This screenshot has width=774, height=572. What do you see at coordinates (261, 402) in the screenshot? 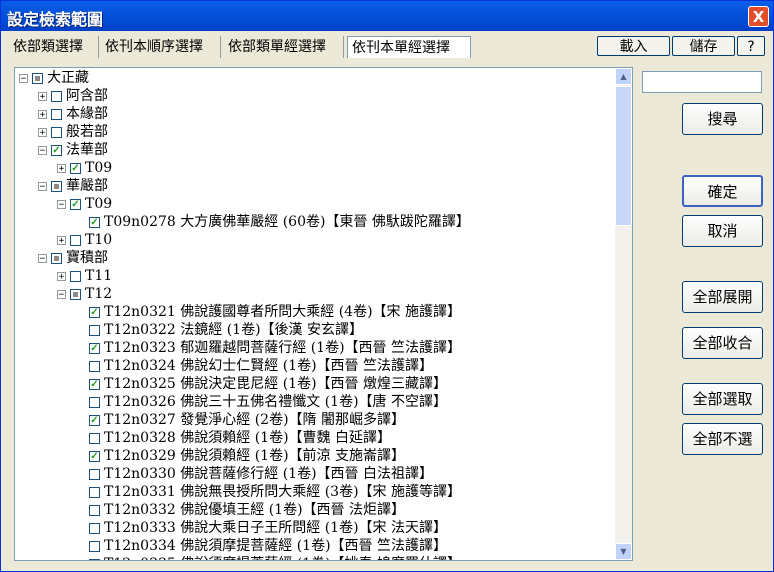
I see `tree-node: T12n0326 佛說三十五佛名禮懺文 (1卷)【唐 不空譯】` at bounding box center [261, 402].